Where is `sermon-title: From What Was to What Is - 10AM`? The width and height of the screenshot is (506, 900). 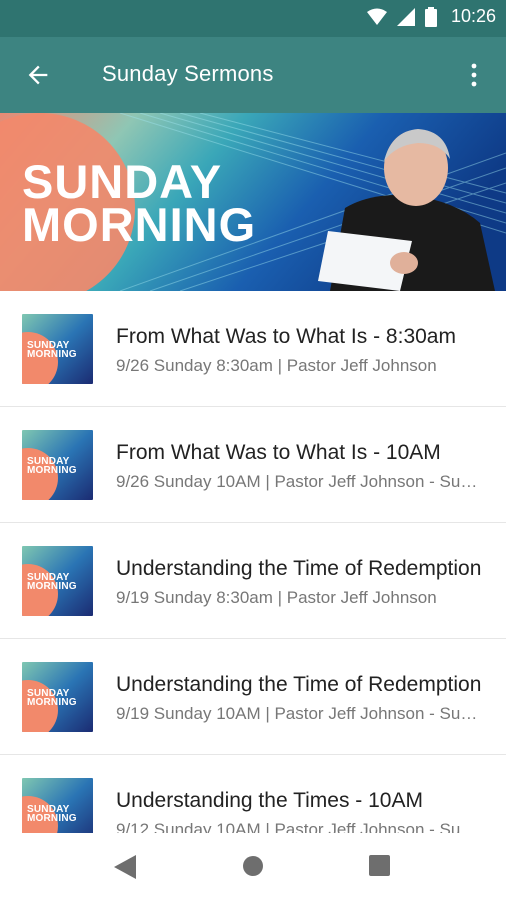 sermon-title: From What Was to What Is - 10AM is located at coordinates (278, 452).